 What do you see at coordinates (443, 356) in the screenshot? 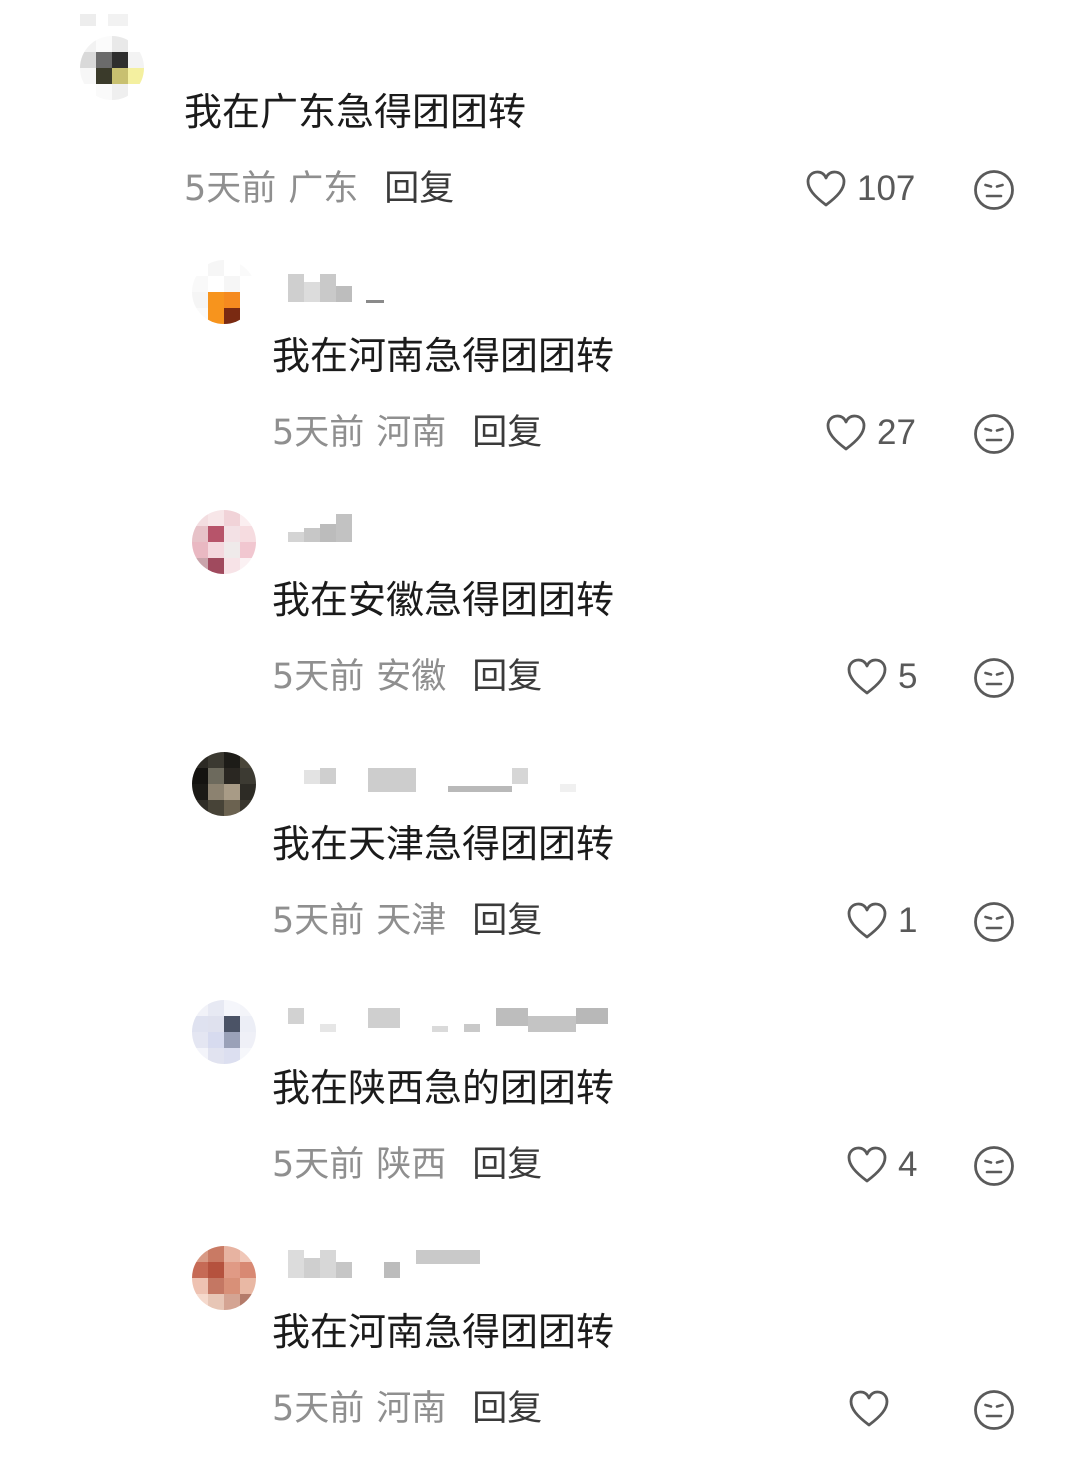
I see `comment-text: 我在河南急得团团转` at bounding box center [443, 356].